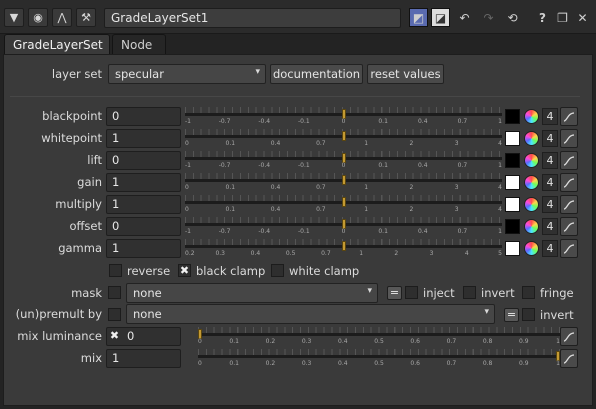 This screenshot has width=596, height=409. I want to click on mix-luminance-checkbox: ✖, so click(114, 336).